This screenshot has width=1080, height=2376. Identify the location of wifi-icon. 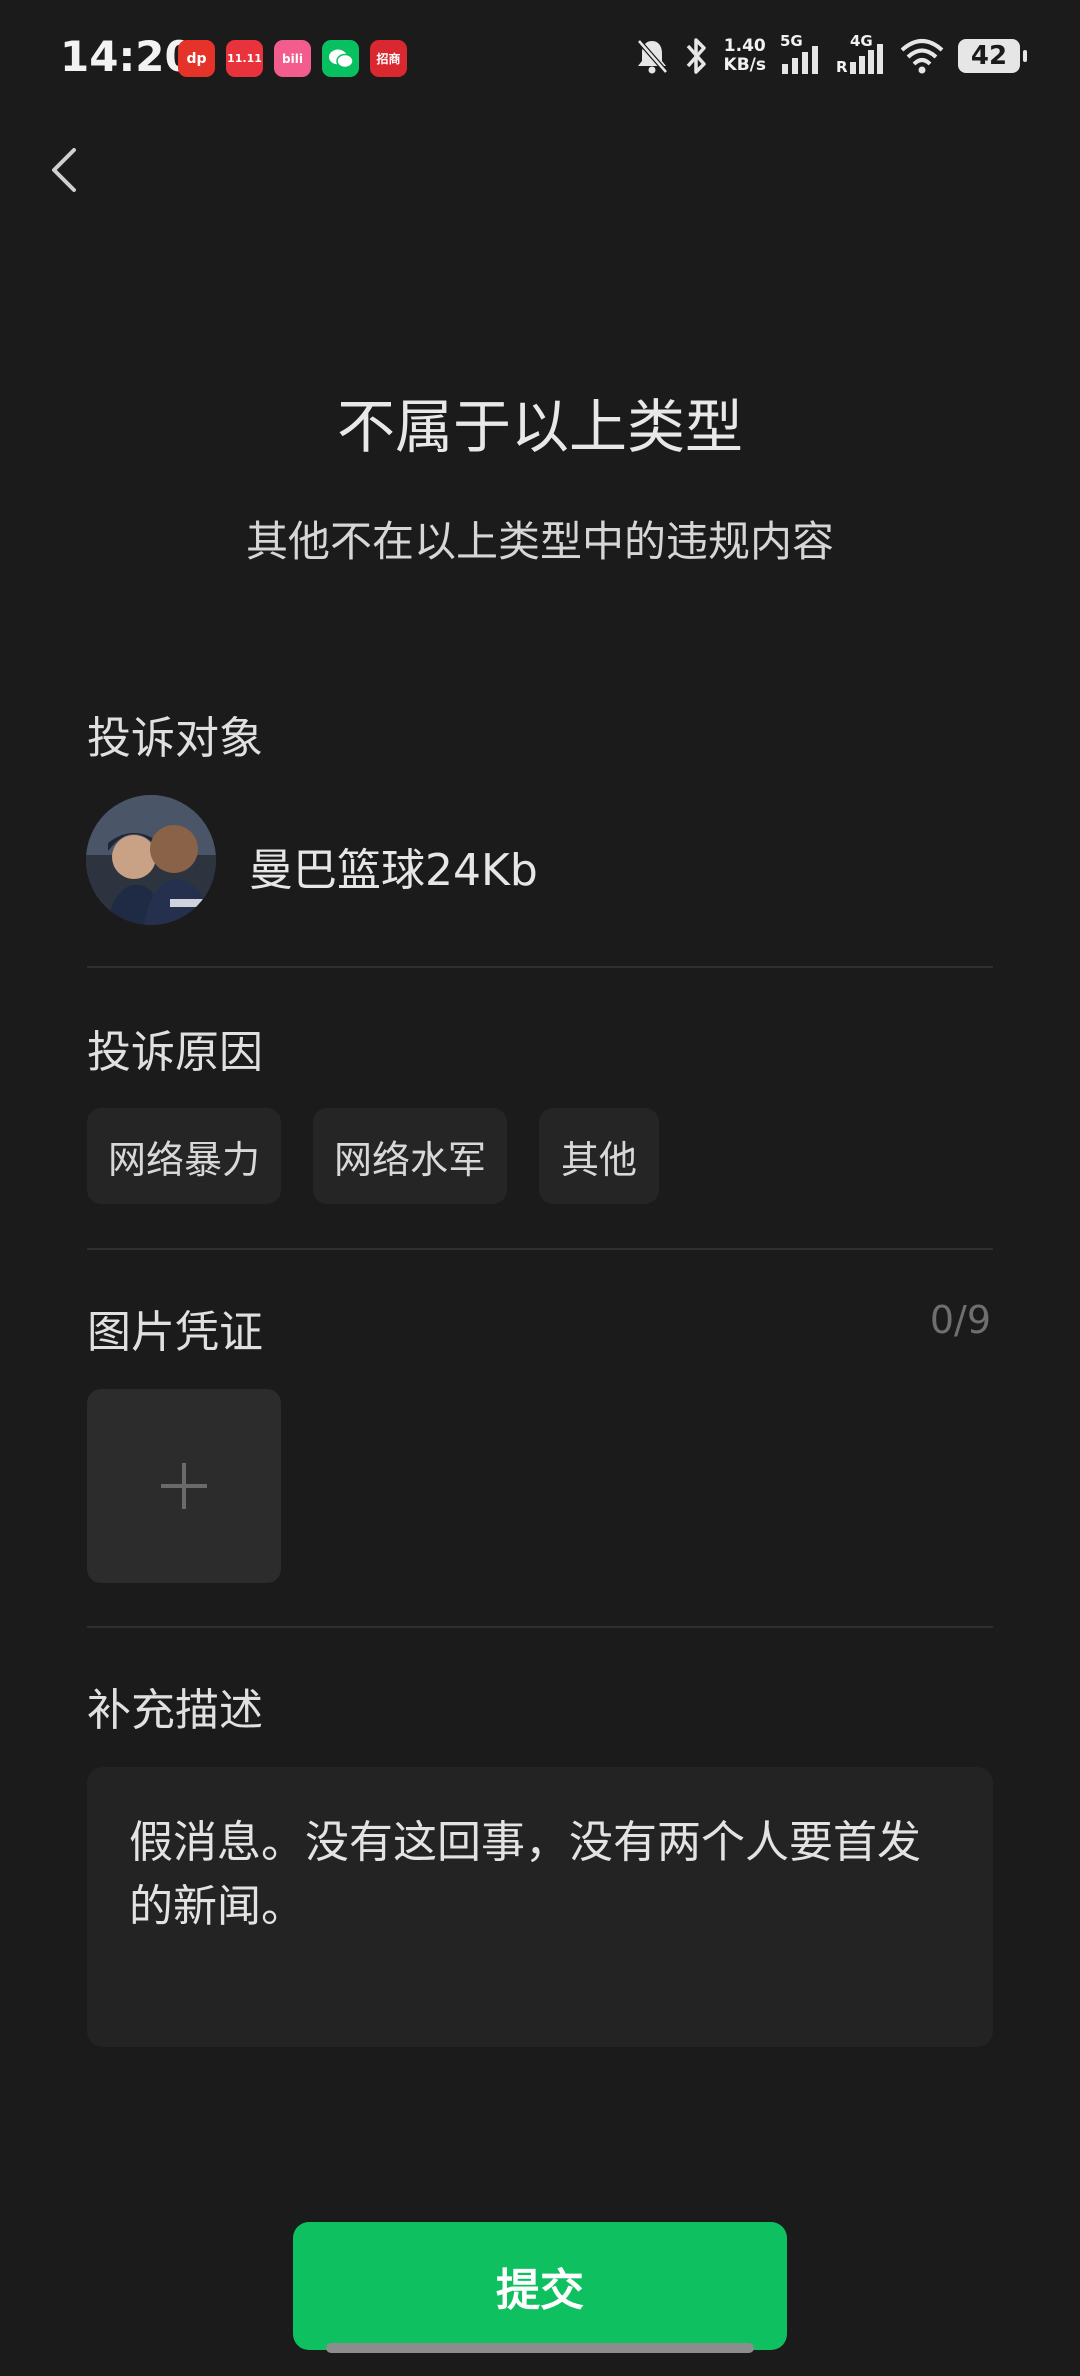
(922, 56).